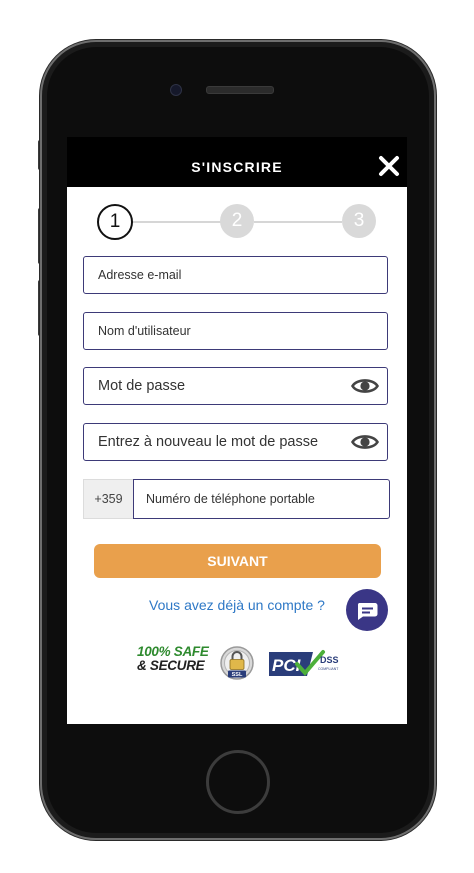  What do you see at coordinates (171, 665) in the screenshot?
I see `safe-line-2: & SECURE` at bounding box center [171, 665].